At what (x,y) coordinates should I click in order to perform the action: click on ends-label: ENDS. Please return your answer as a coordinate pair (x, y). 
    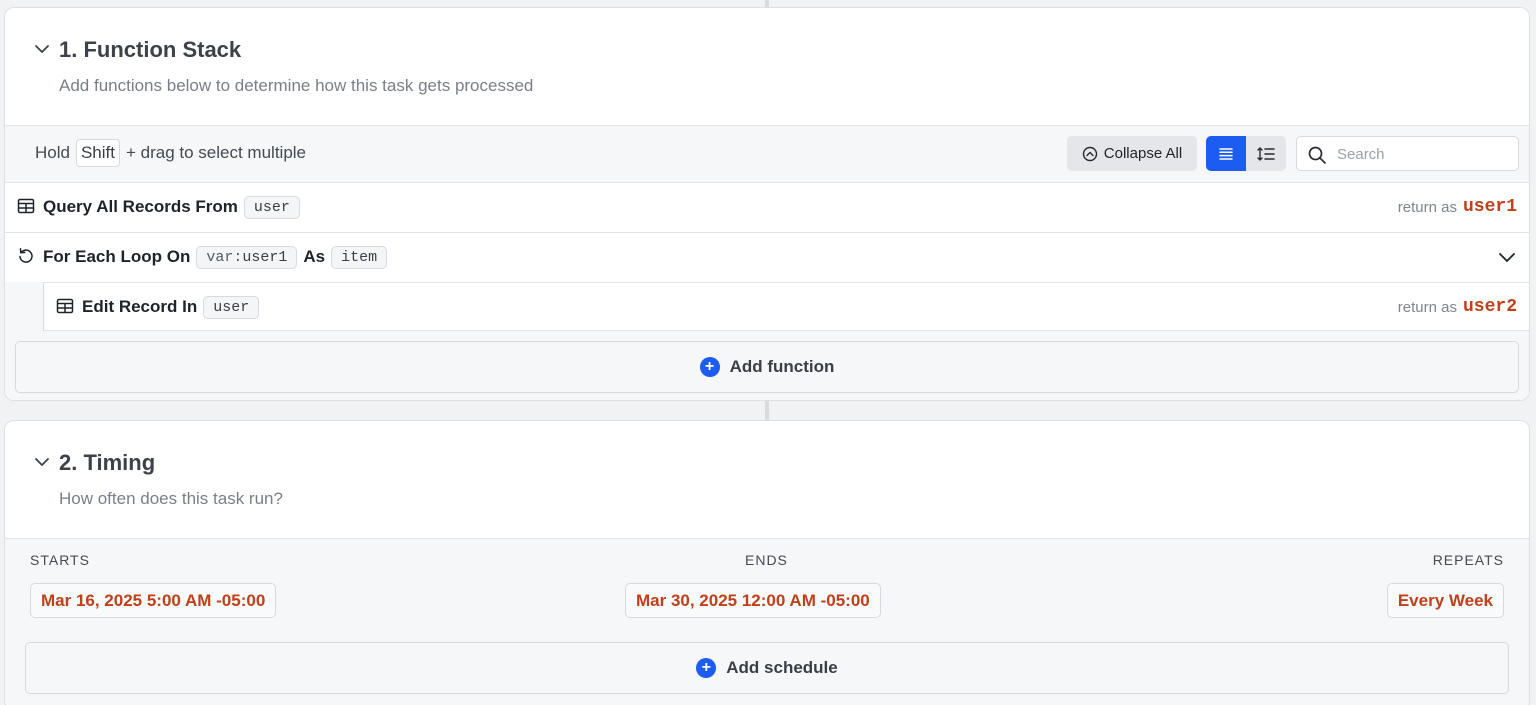
    Looking at the image, I should click on (766, 560).